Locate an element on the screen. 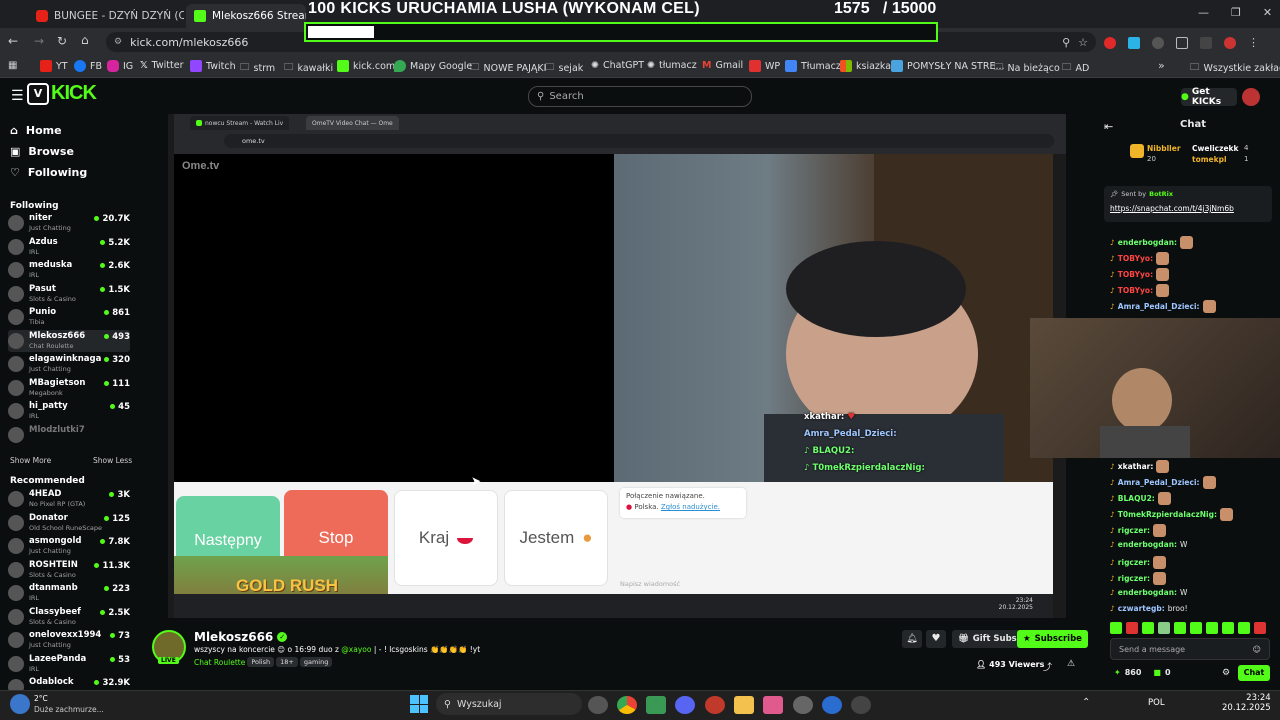  nav-home: ⌂ Home is located at coordinates (36, 130).